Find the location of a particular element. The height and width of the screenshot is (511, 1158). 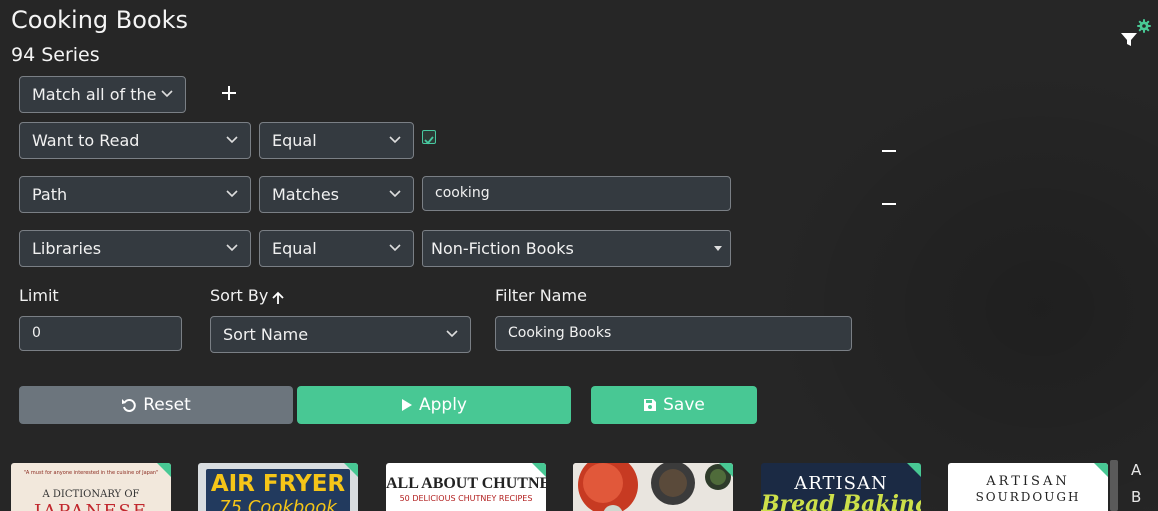

cover-title: ARTISAN is located at coordinates (1028, 481).